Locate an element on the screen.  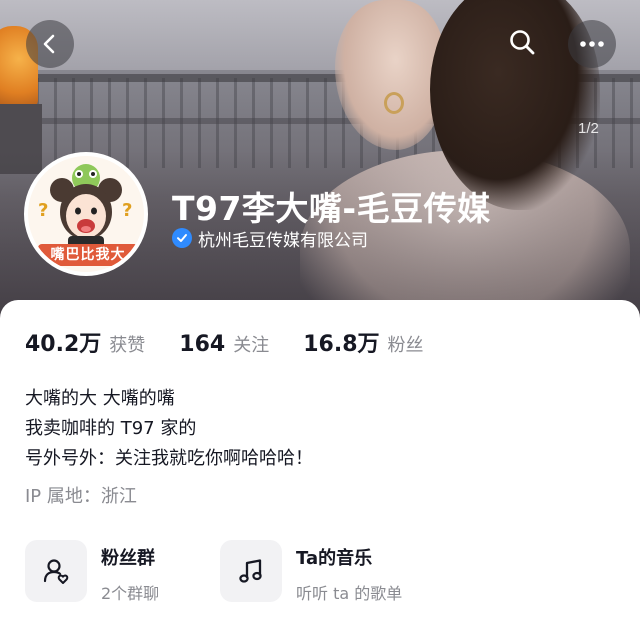
more-horizontal-icon is located at coordinates (592, 44).